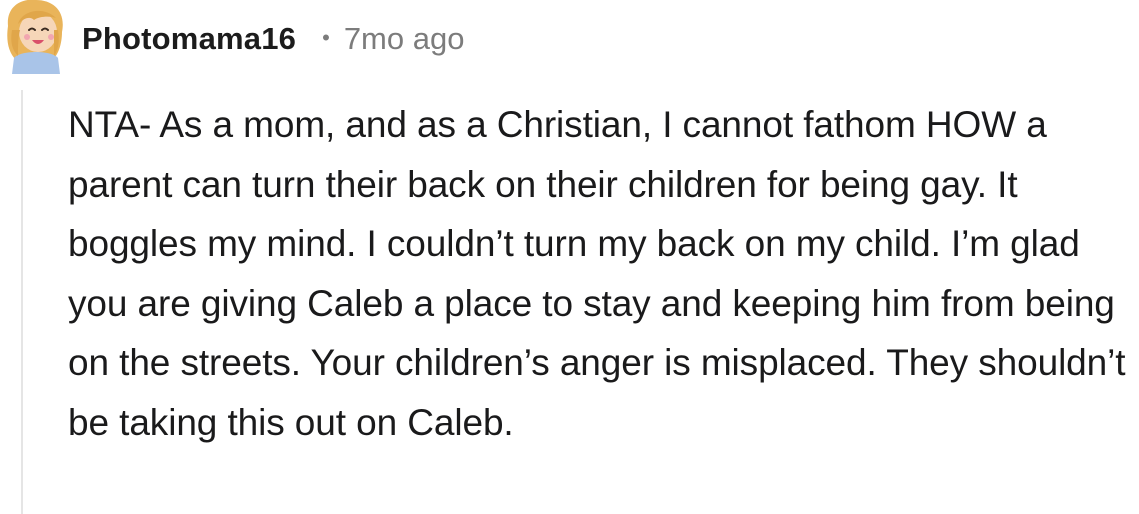 The width and height of the screenshot is (1139, 514). What do you see at coordinates (189, 39) in the screenshot?
I see `author-username: Photomama16` at bounding box center [189, 39].